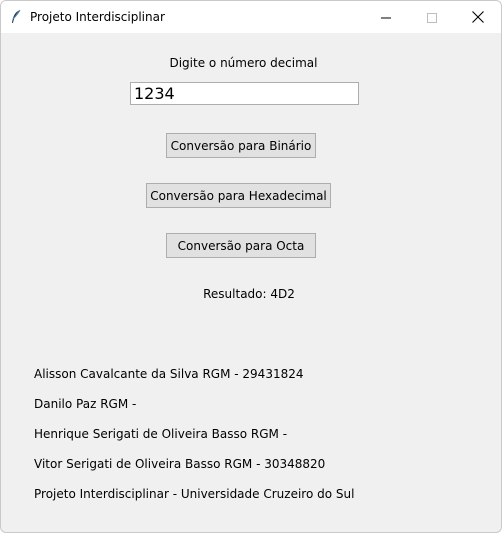 The width and height of the screenshot is (502, 533). What do you see at coordinates (16, 17) in the screenshot?
I see `feather-icon` at bounding box center [16, 17].